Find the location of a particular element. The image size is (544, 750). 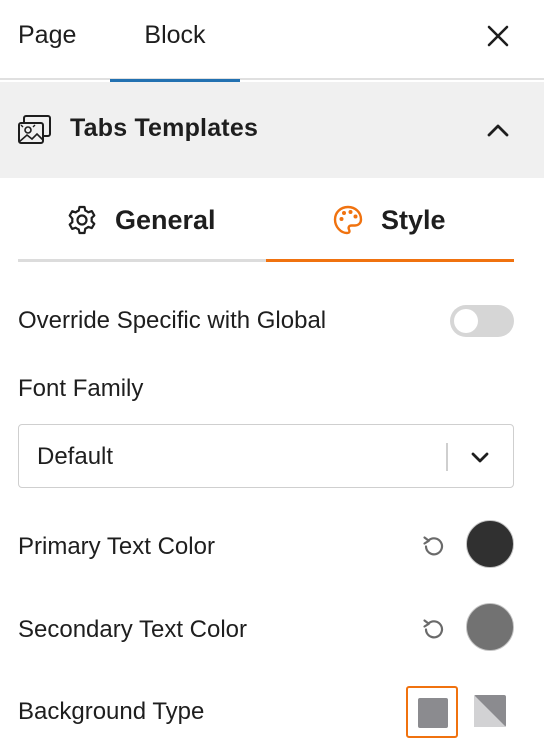

secondary-text-color-swatch is located at coordinates (490, 627).